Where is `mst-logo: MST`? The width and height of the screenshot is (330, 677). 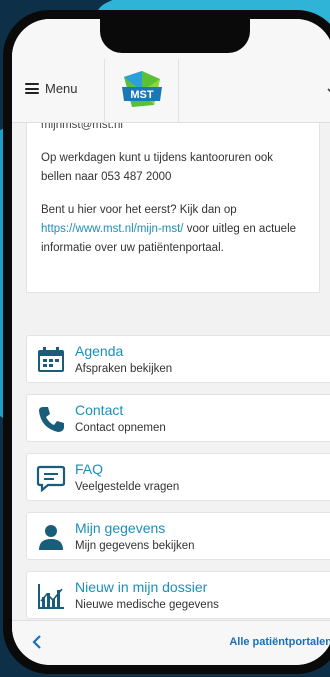
mst-logo: MST is located at coordinates (142, 90).